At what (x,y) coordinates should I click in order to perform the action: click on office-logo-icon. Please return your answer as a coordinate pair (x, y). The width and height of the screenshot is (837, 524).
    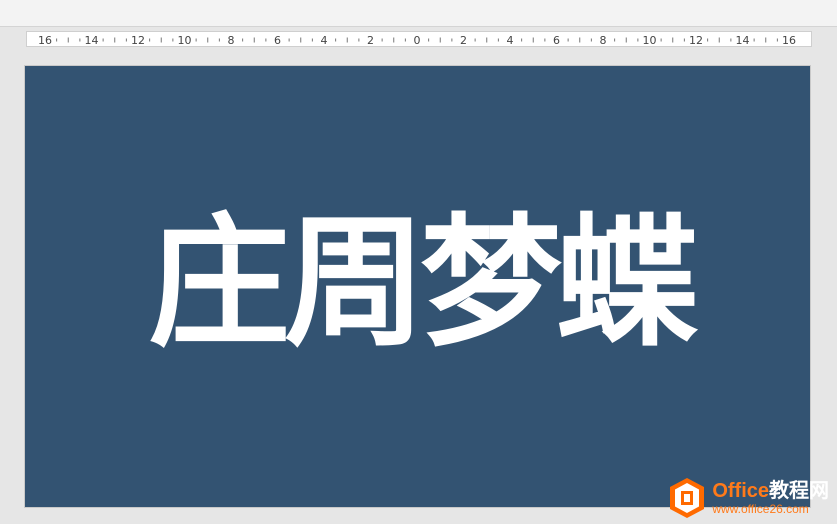
    Looking at the image, I should click on (687, 498).